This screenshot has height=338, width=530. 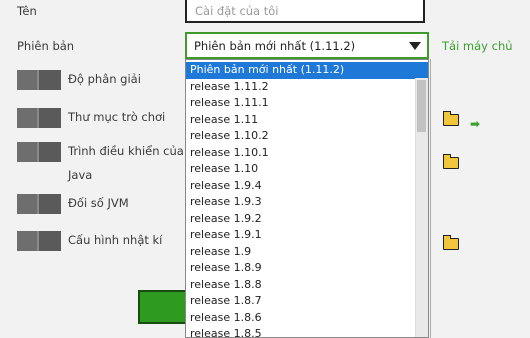 I want to click on save-button, so click(x=163, y=307).